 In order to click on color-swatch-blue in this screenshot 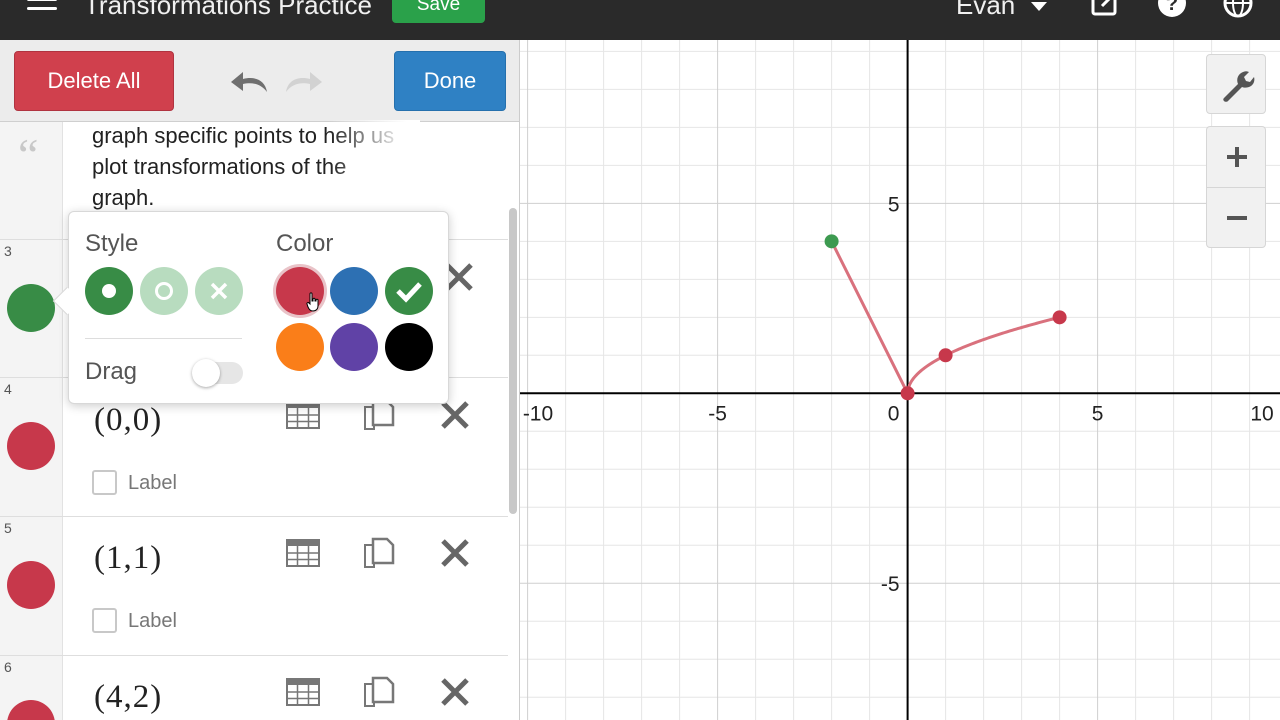, I will do `click(354, 291)`.